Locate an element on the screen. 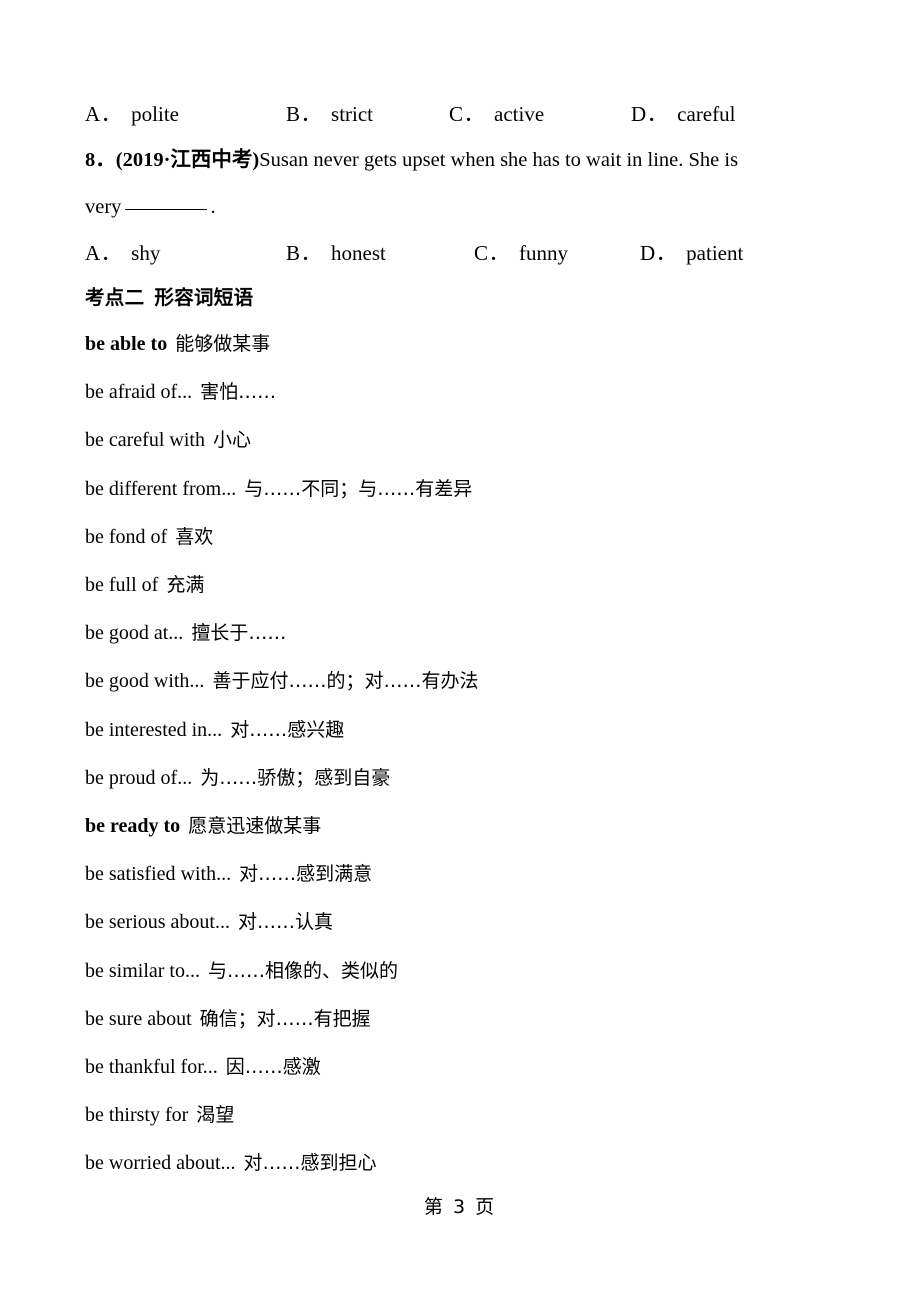 This screenshot has width=920, height=1302. phrase-chinese: 能够做某事 is located at coordinates (223, 344).